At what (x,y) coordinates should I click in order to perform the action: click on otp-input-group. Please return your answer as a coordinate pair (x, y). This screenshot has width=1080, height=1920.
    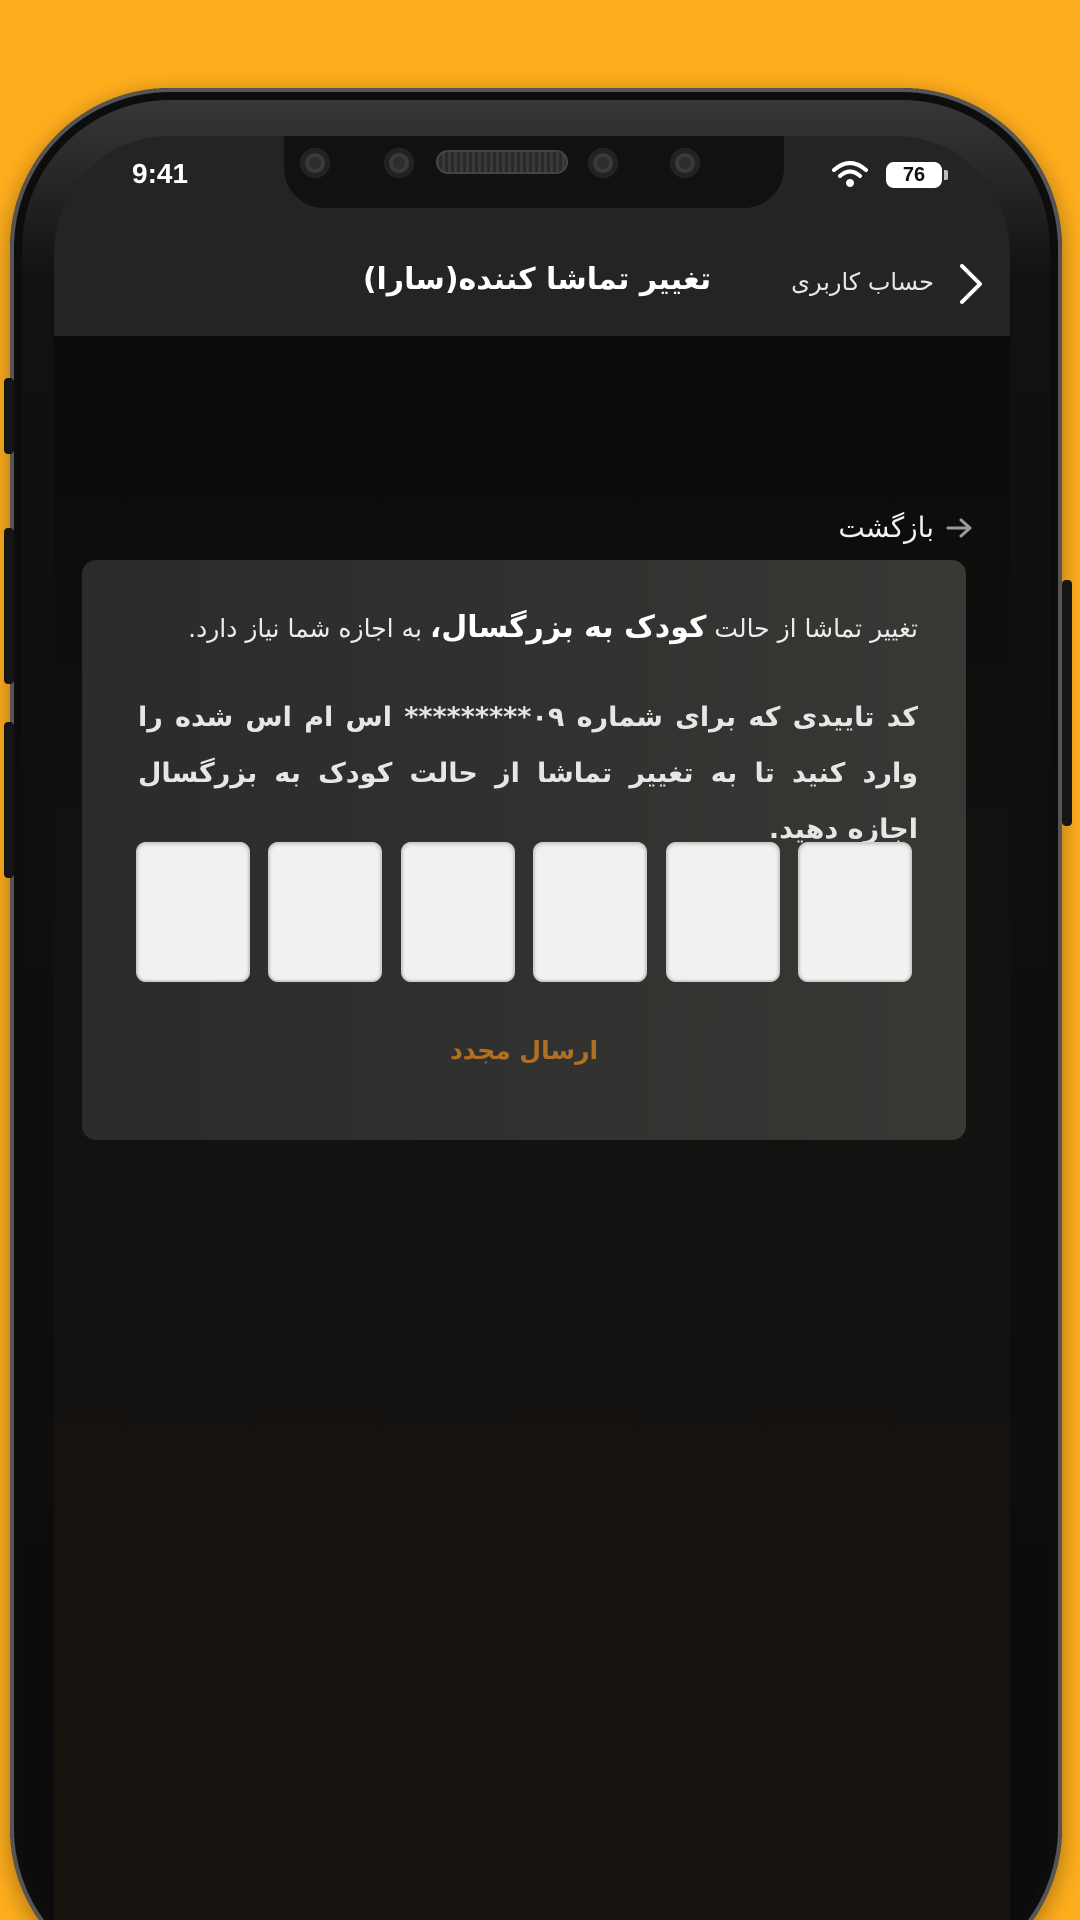
    Looking at the image, I should click on (524, 912).